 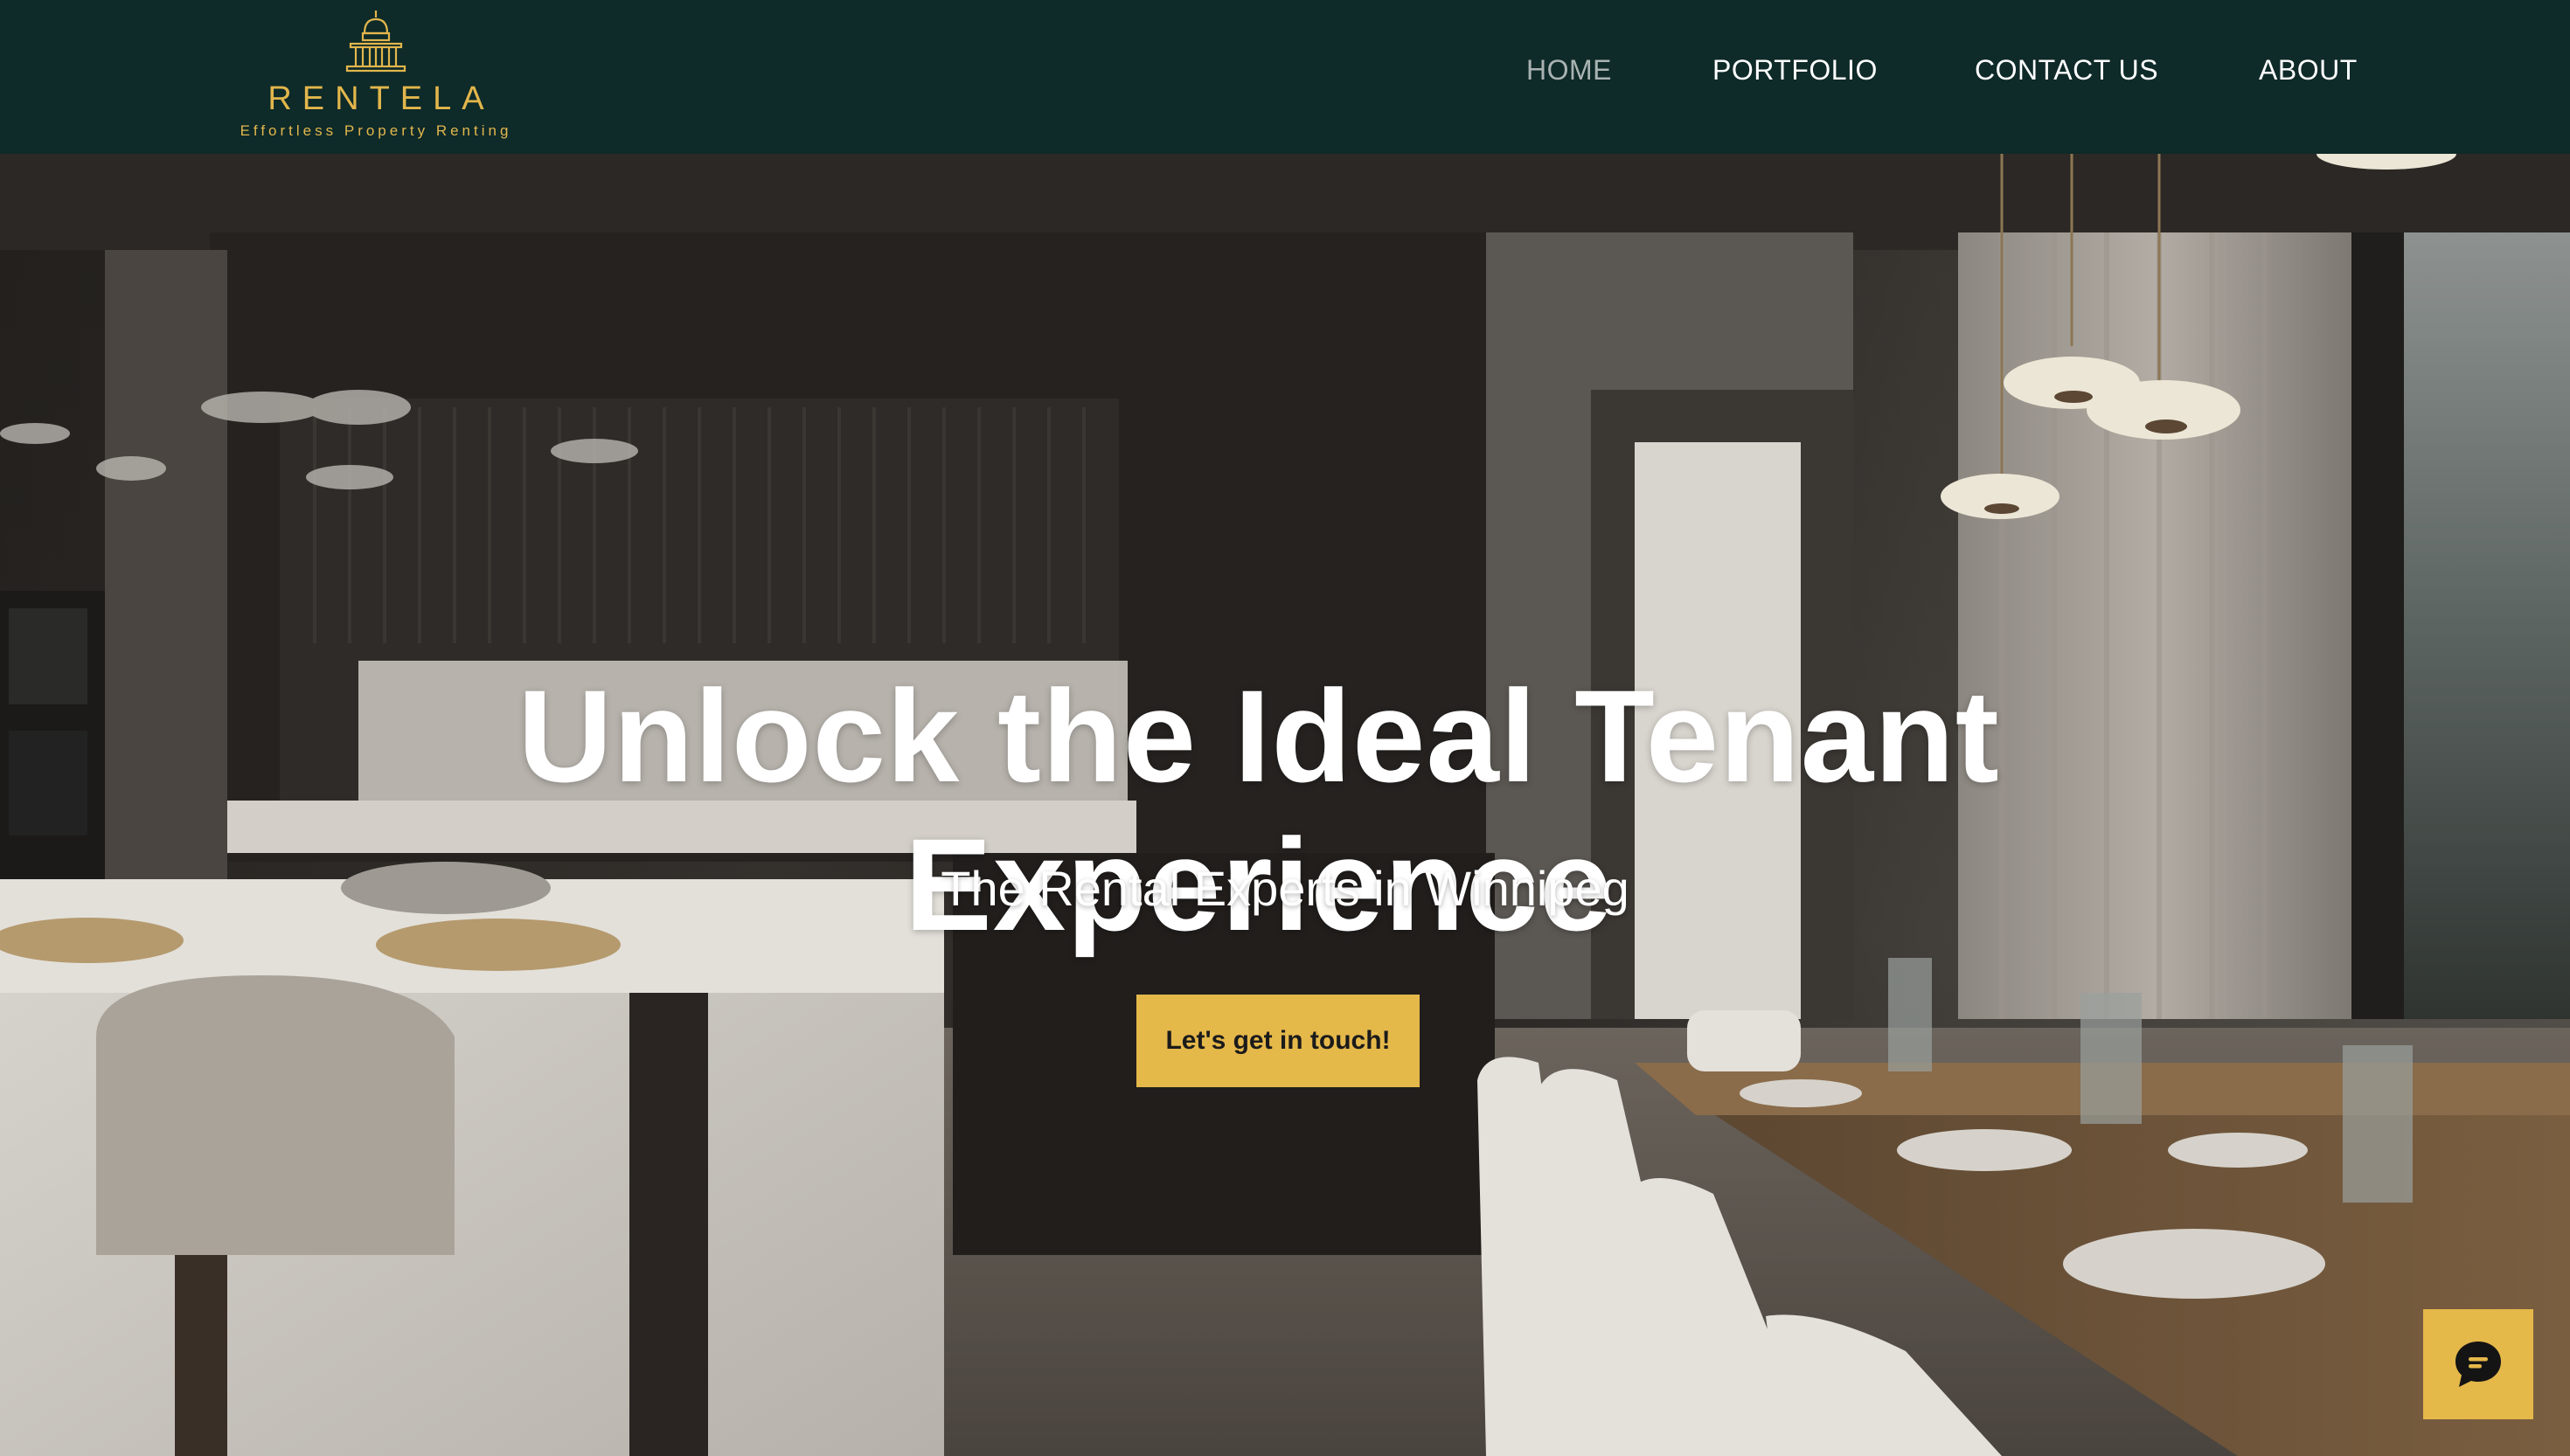 What do you see at coordinates (2308, 70) in the screenshot?
I see `nav-about: ABOUT` at bounding box center [2308, 70].